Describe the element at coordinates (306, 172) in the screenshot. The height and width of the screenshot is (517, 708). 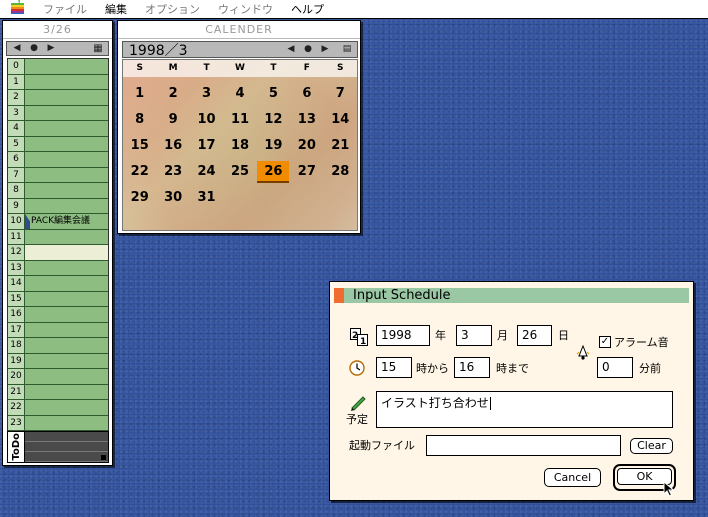
I see `day-cell: 27` at that location.